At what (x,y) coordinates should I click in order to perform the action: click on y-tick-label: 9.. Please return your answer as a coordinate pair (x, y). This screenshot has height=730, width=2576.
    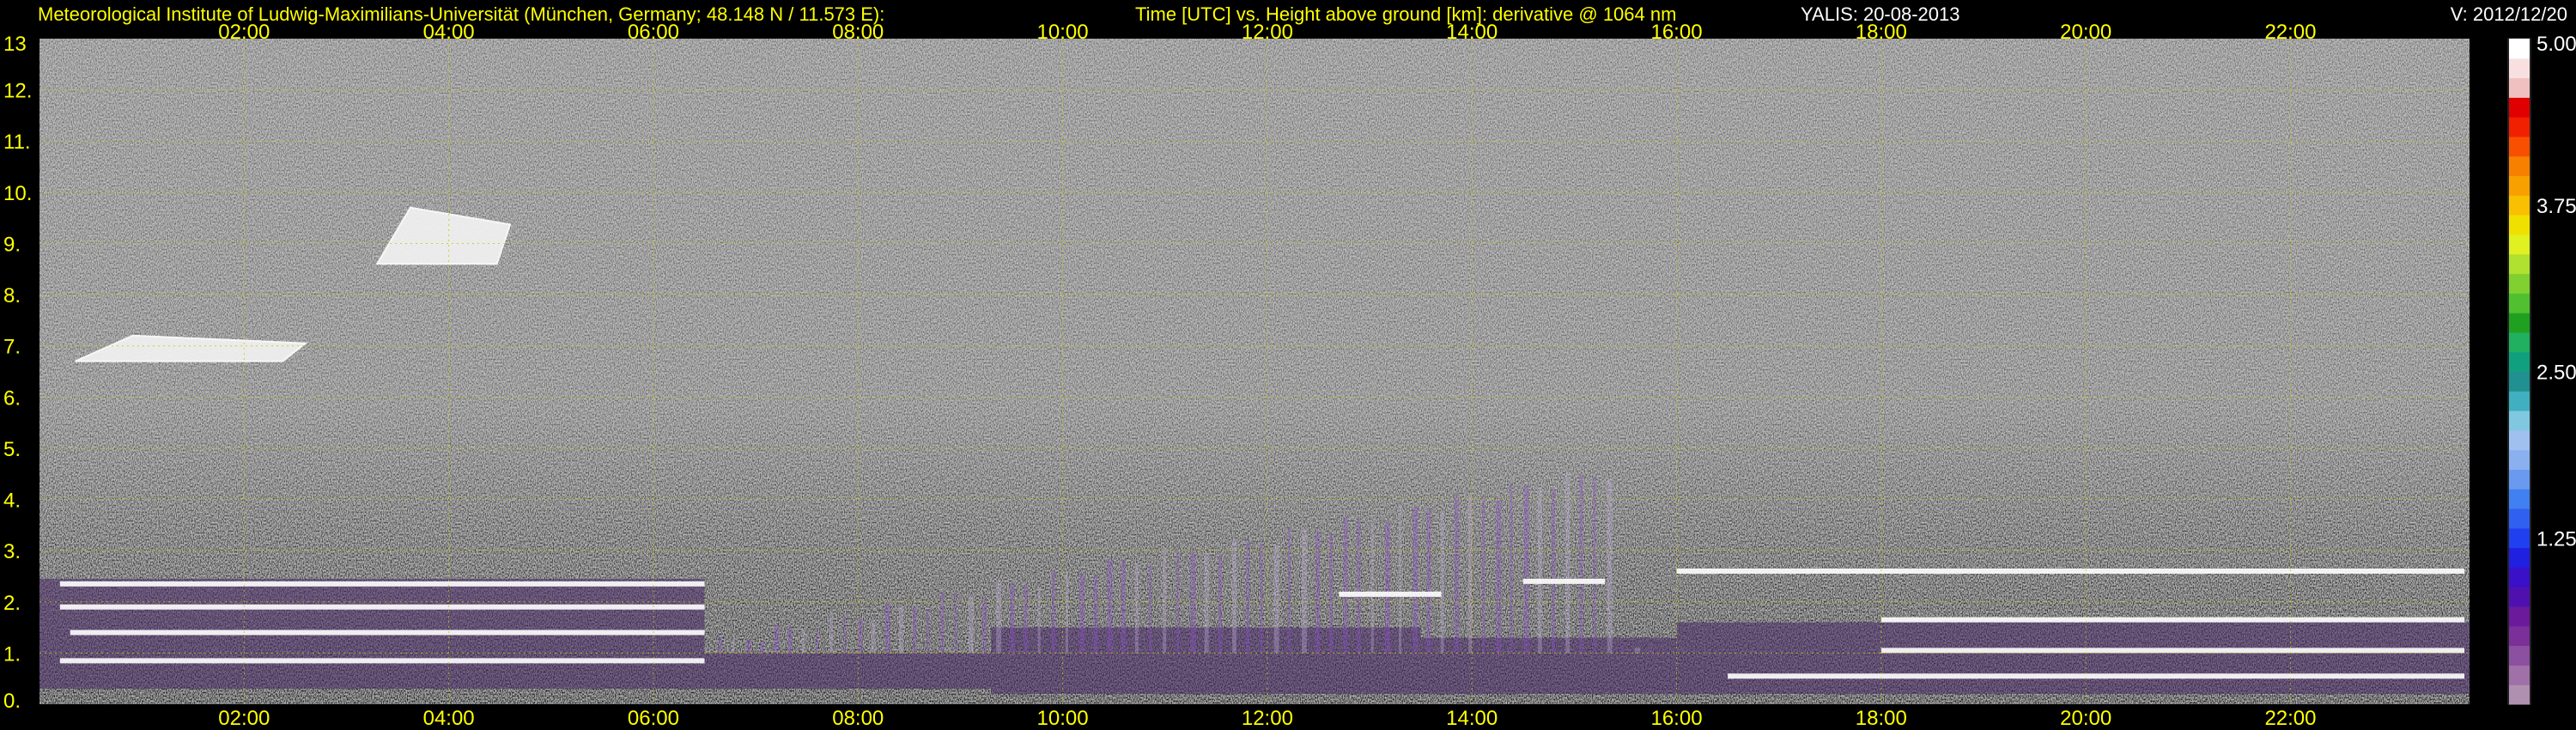
    Looking at the image, I should click on (12, 244).